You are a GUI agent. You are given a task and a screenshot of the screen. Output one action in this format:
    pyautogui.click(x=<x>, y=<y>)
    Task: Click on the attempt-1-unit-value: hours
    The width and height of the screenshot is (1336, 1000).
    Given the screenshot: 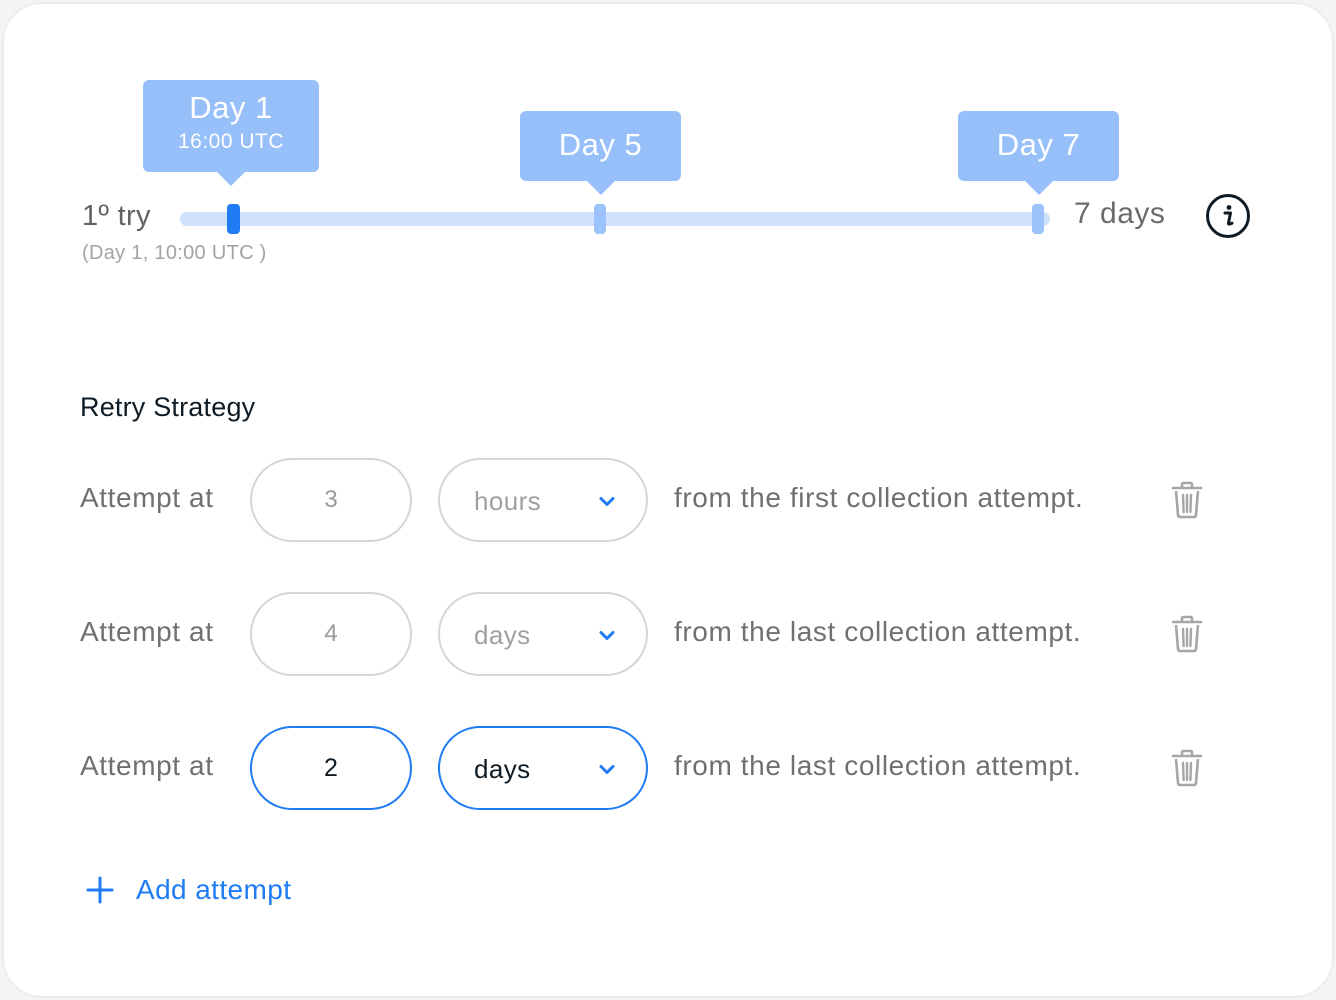 What is the action you would take?
    pyautogui.click(x=508, y=501)
    